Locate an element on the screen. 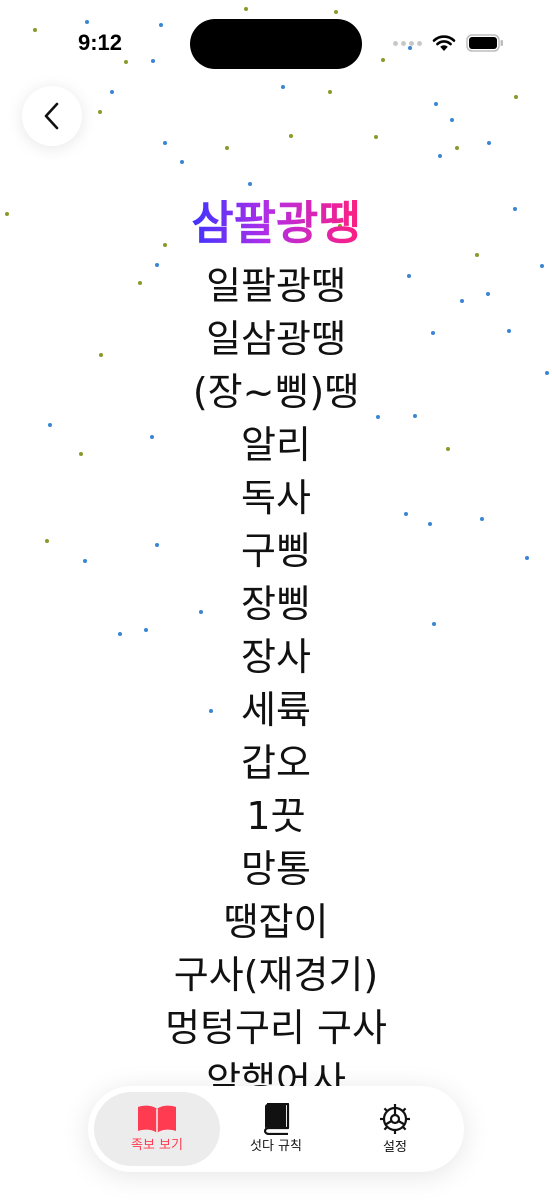 This screenshot has width=552, height=1200. tab-bar: 족보 보기 섯다 규칙 설정 is located at coordinates (276, 1129).